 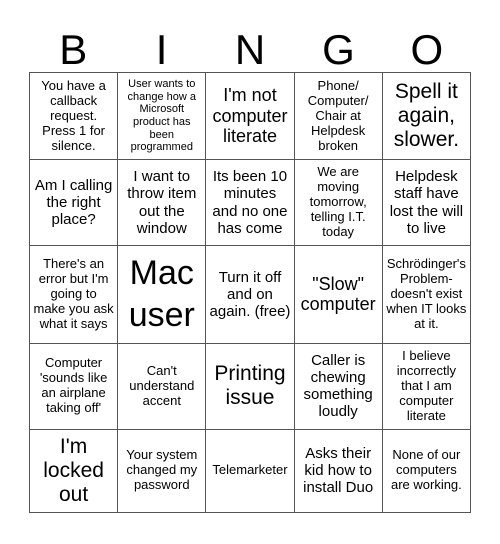 I want to click on bingo-header: B I N G O, so click(x=250, y=50).